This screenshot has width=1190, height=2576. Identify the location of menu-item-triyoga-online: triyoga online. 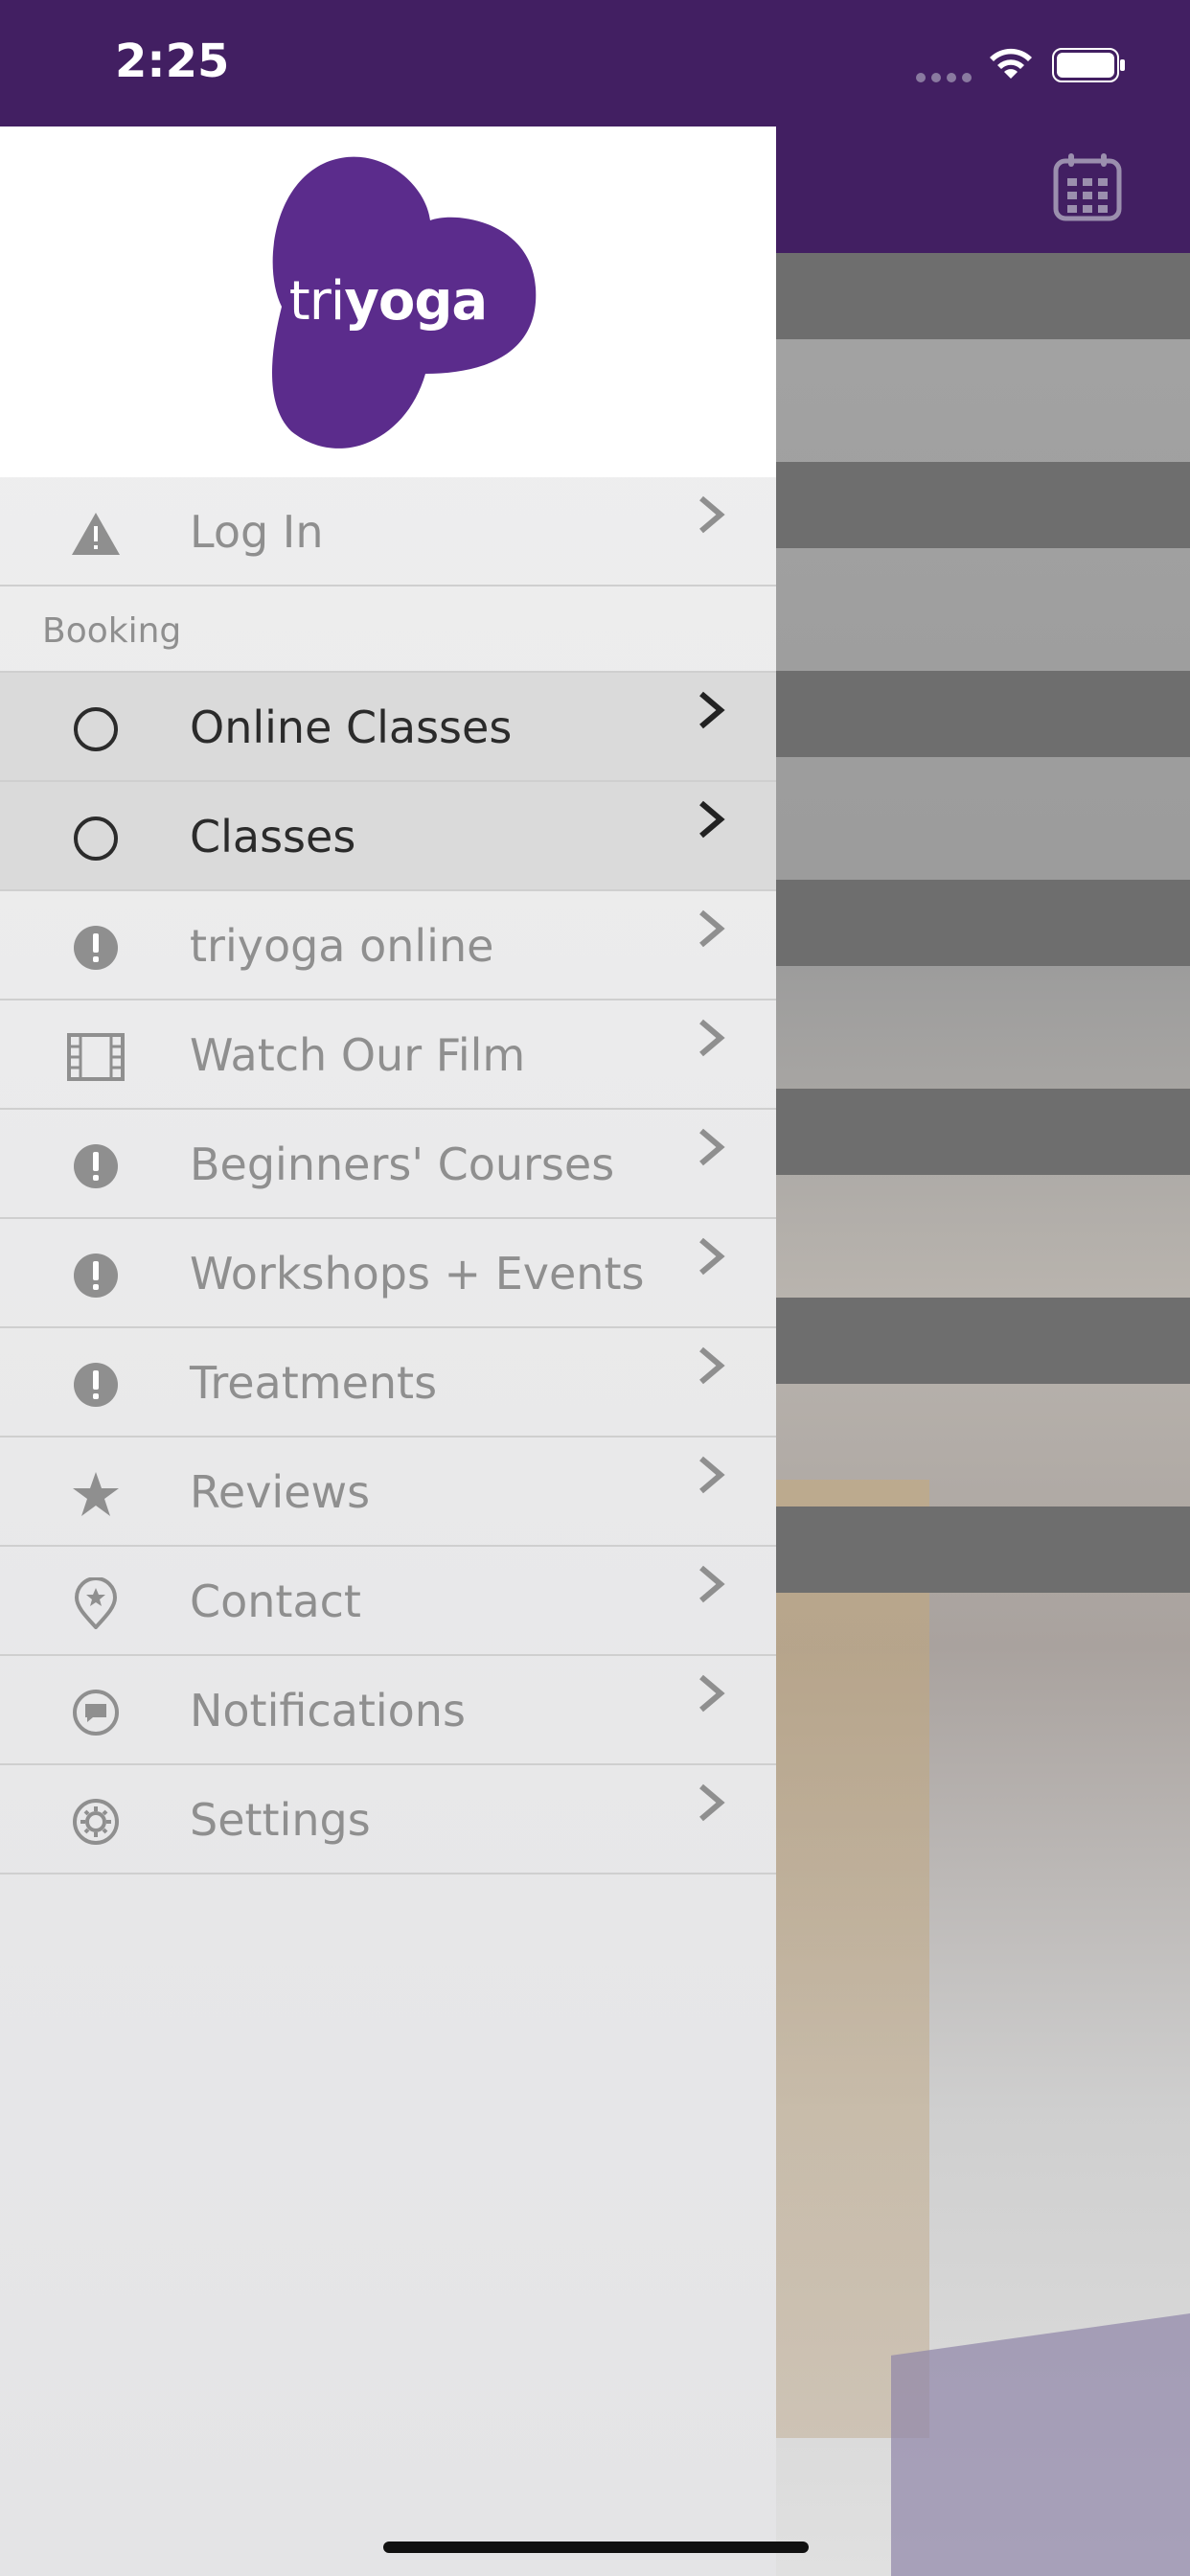
(388, 945).